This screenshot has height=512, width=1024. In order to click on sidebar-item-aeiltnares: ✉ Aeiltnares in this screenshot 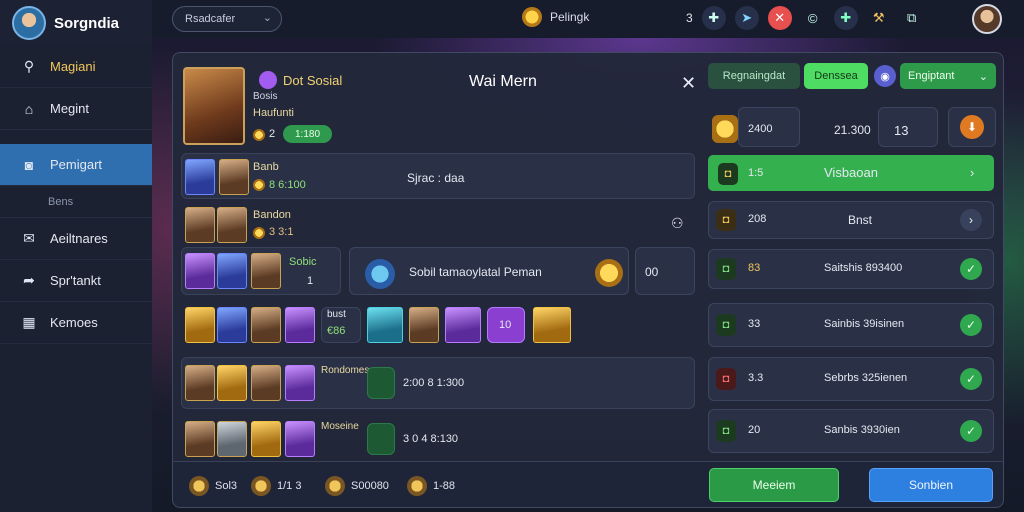, I will do `click(76, 239)`.